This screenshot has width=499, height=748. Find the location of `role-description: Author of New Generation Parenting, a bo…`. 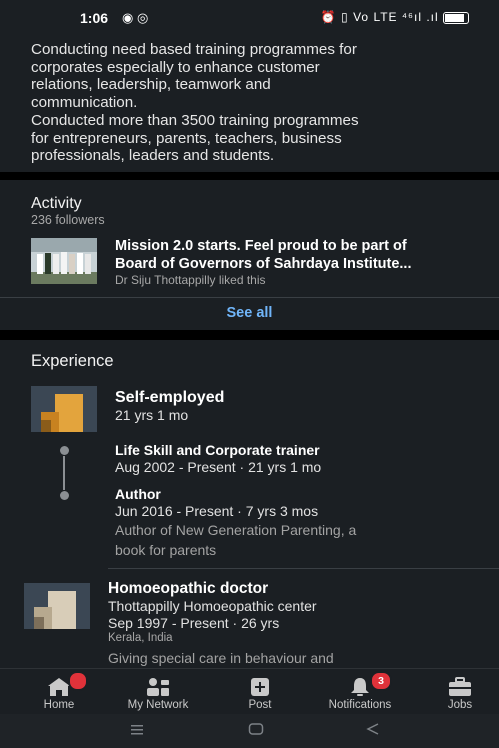

role-description: Author of New Generation Parenting, a bo… is located at coordinates (290, 540).